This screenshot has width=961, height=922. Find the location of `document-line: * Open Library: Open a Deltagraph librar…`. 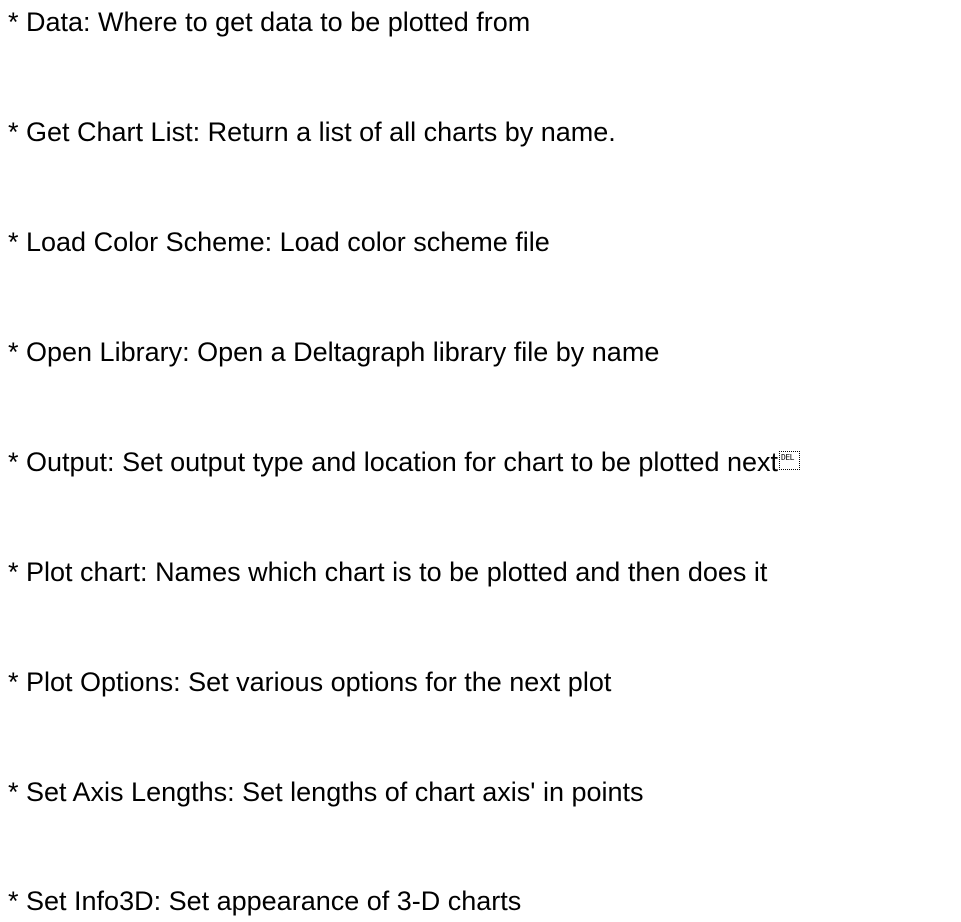

document-line: * Open Library: Open a Deltagraph librar… is located at coordinates (334, 352).